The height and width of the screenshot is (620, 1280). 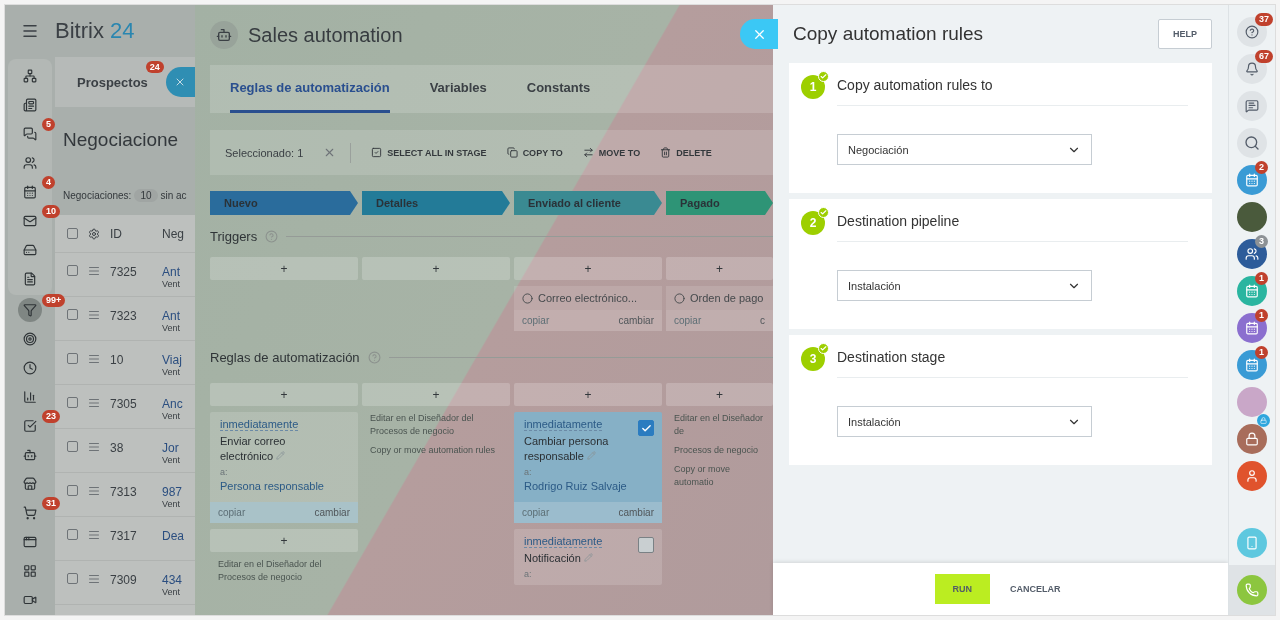 What do you see at coordinates (588, 467) in the screenshot?
I see `rule-card: inmediatamente Cambiar persona responsable a: Rodrigo Ruiz Salvaje copiar cambiar` at bounding box center [588, 467].